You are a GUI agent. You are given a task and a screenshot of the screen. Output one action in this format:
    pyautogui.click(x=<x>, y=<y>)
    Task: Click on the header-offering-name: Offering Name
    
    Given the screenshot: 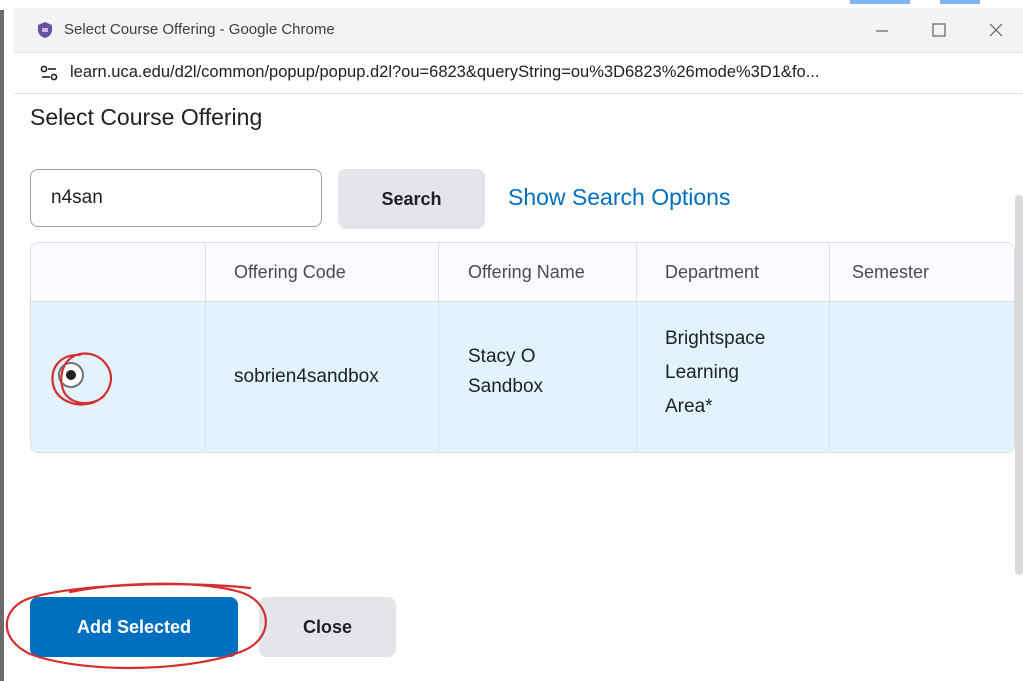 What is the action you would take?
    pyautogui.click(x=538, y=272)
    